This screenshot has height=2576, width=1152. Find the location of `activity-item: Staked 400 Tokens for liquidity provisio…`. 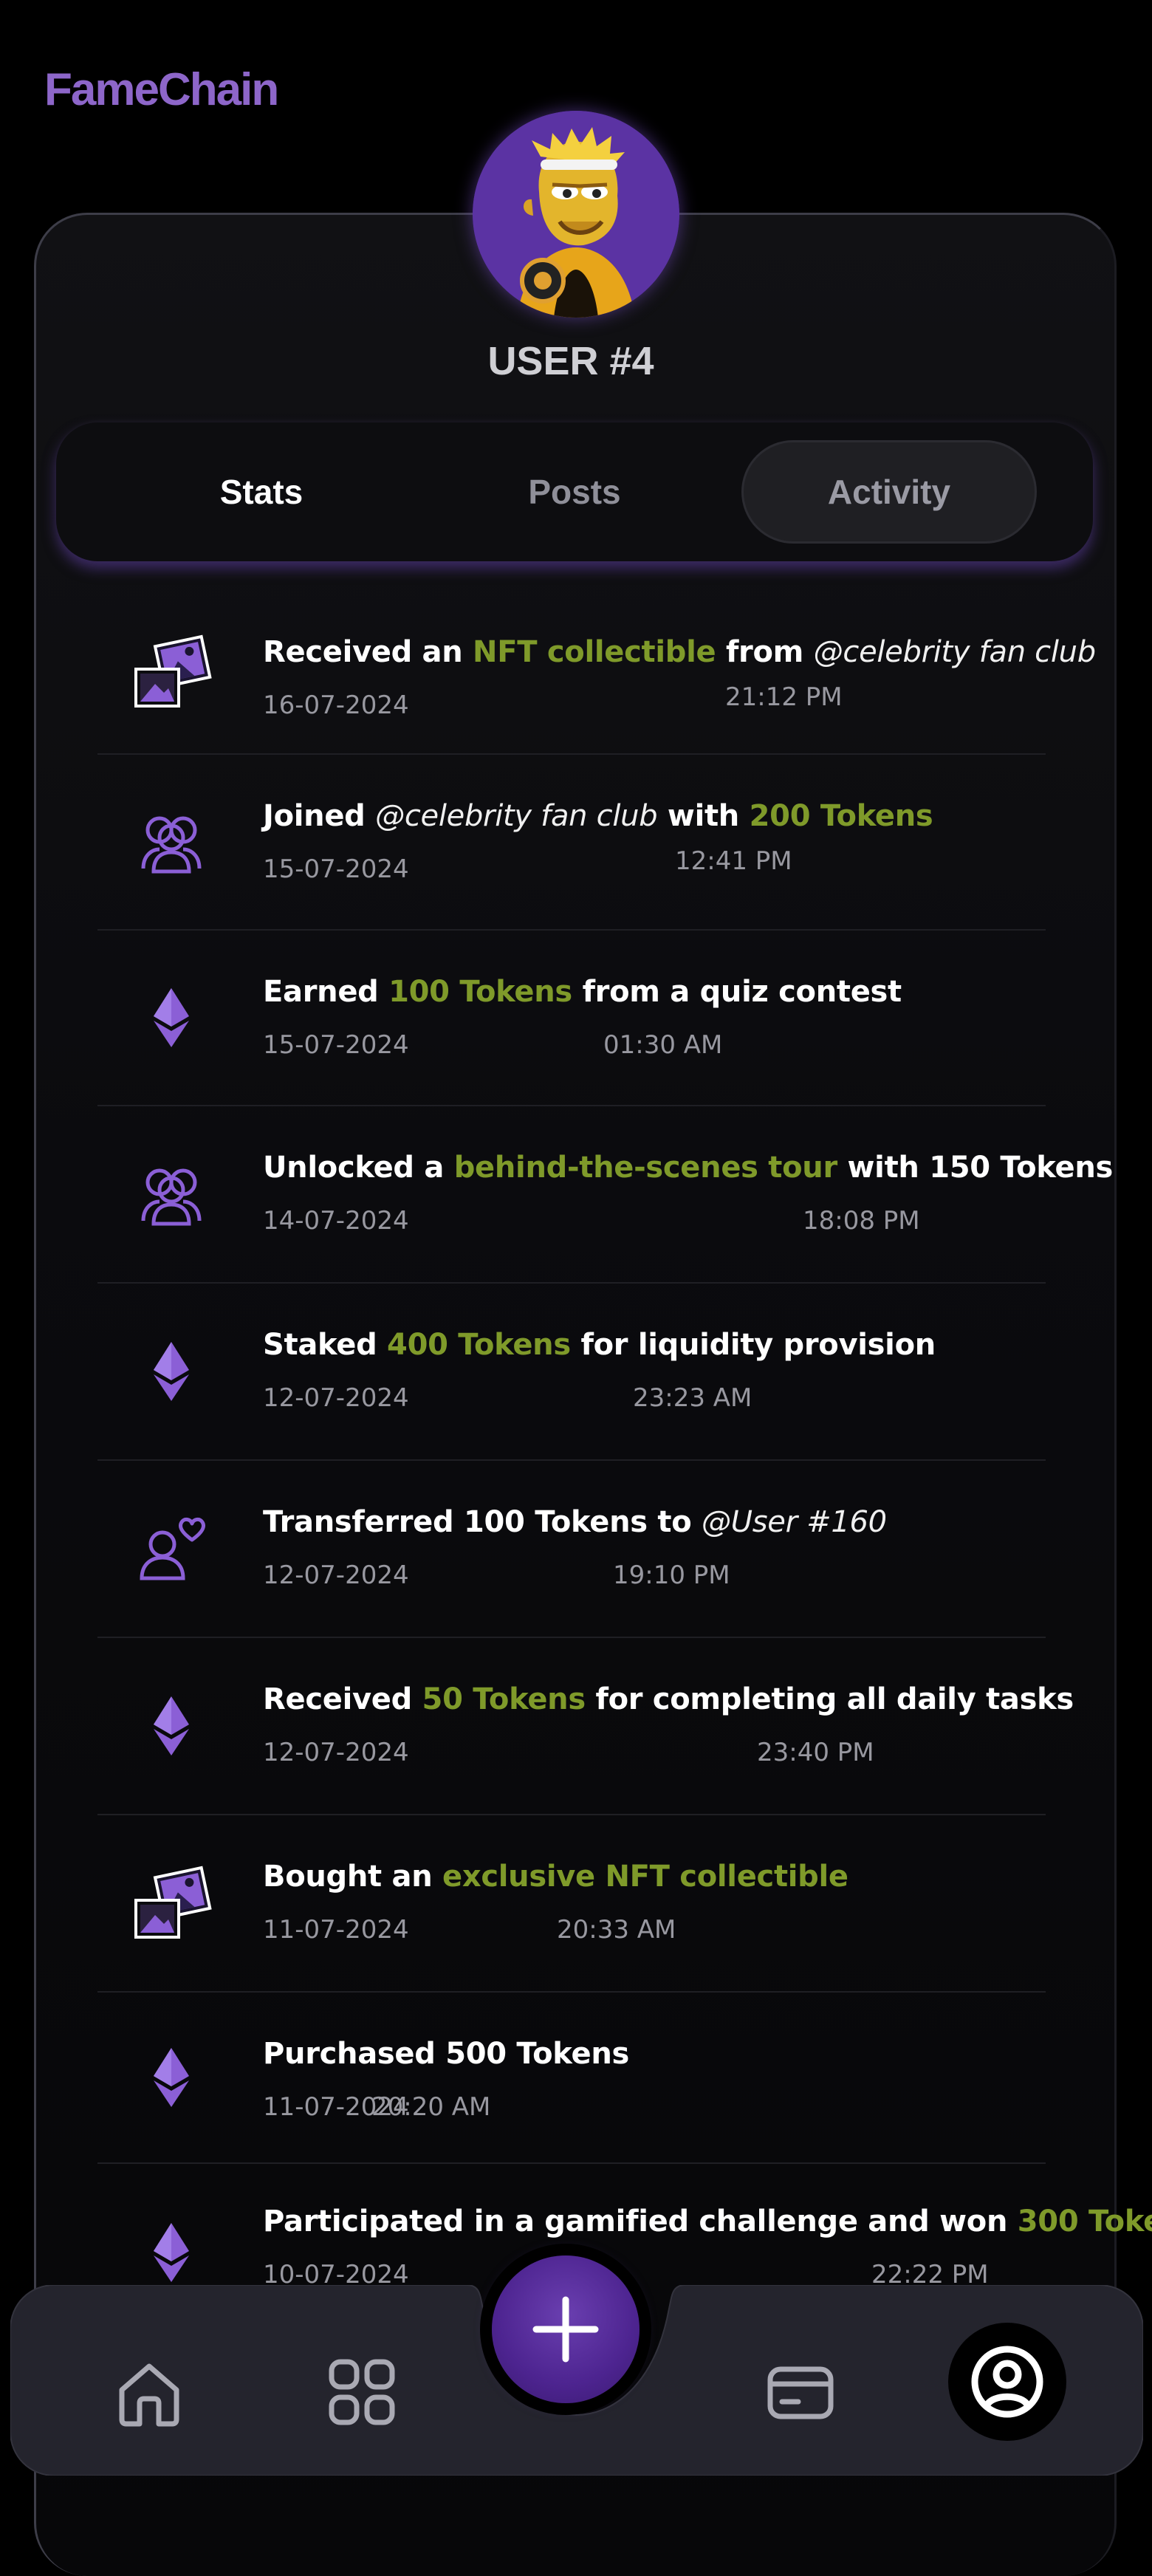

activity-item: Staked 400 Tokens for liquidity provisio… is located at coordinates (571, 1372).